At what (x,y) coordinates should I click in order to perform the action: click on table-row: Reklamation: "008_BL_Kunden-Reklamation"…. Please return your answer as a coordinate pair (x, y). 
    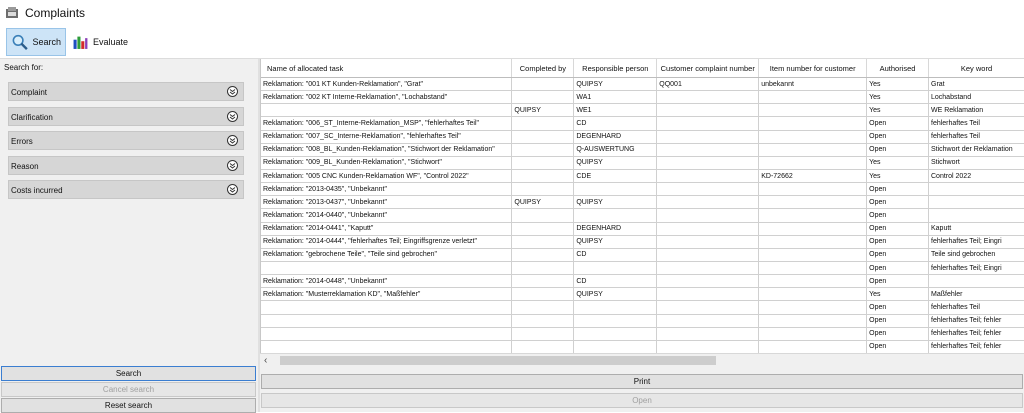
    Looking at the image, I should click on (642, 149).